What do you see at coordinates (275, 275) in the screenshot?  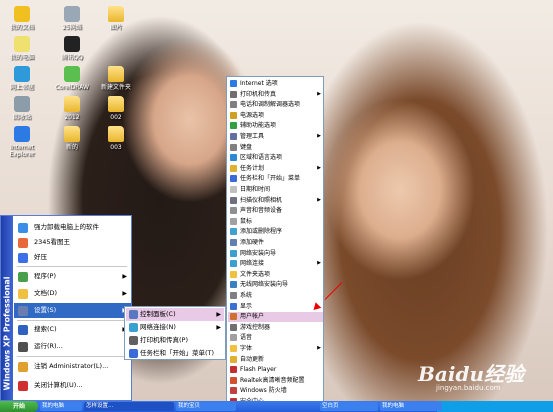 I see `control-panel-item: 文件夹选项` at bounding box center [275, 275].